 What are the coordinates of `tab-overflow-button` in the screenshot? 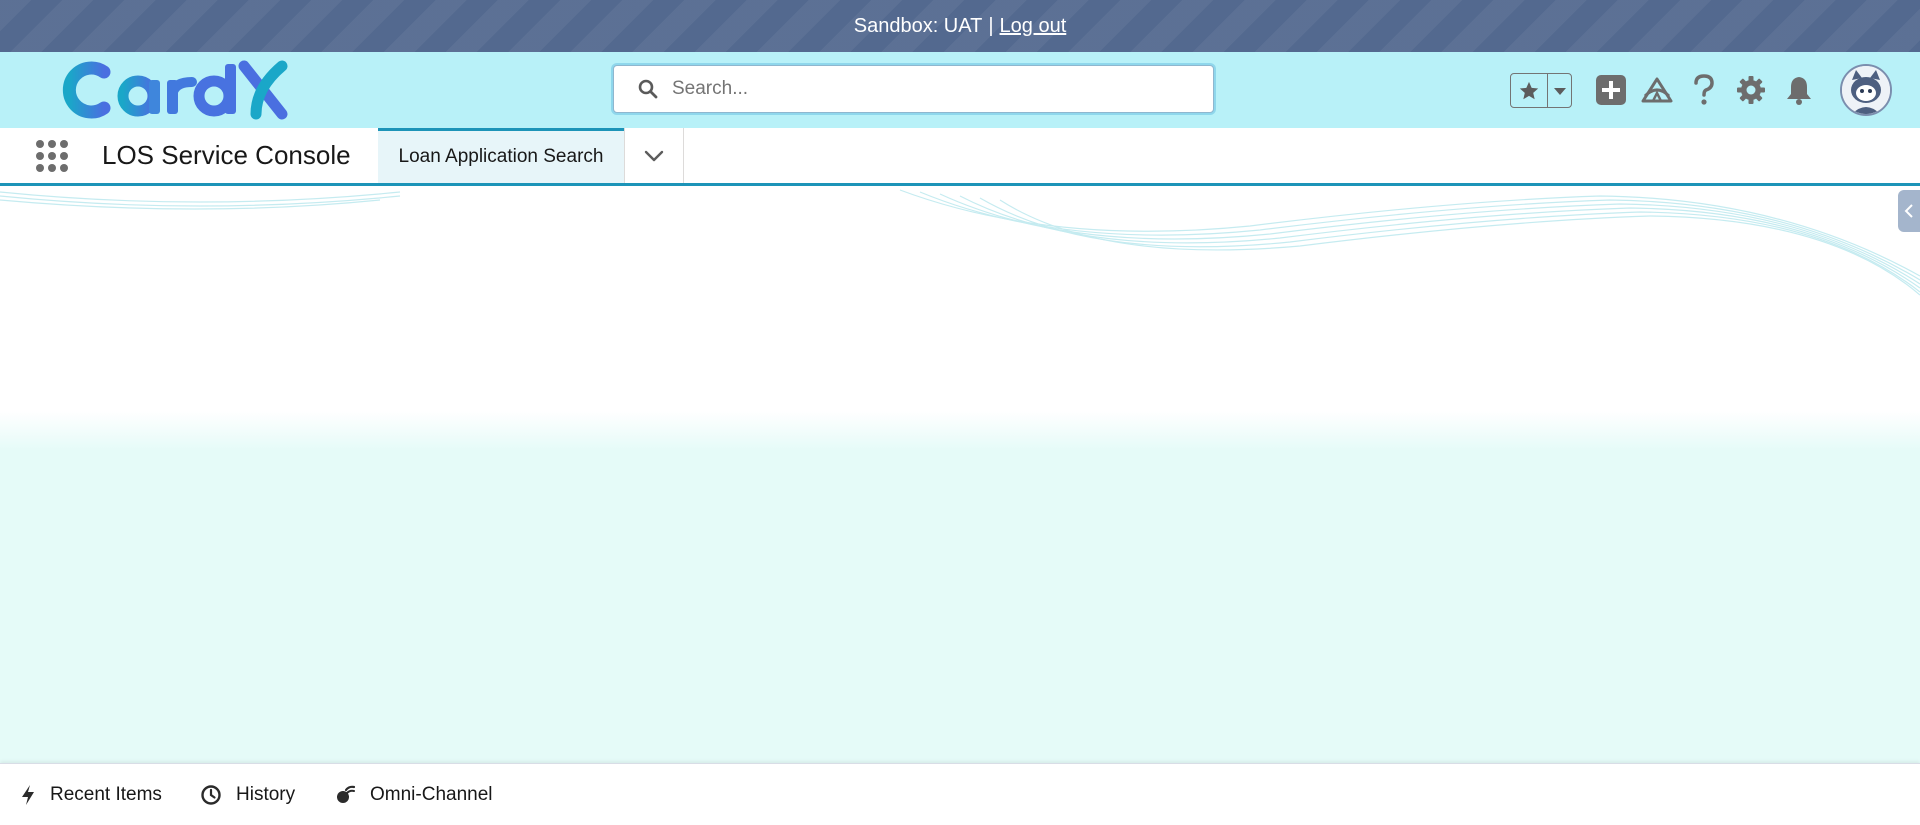 It's located at (654, 155).